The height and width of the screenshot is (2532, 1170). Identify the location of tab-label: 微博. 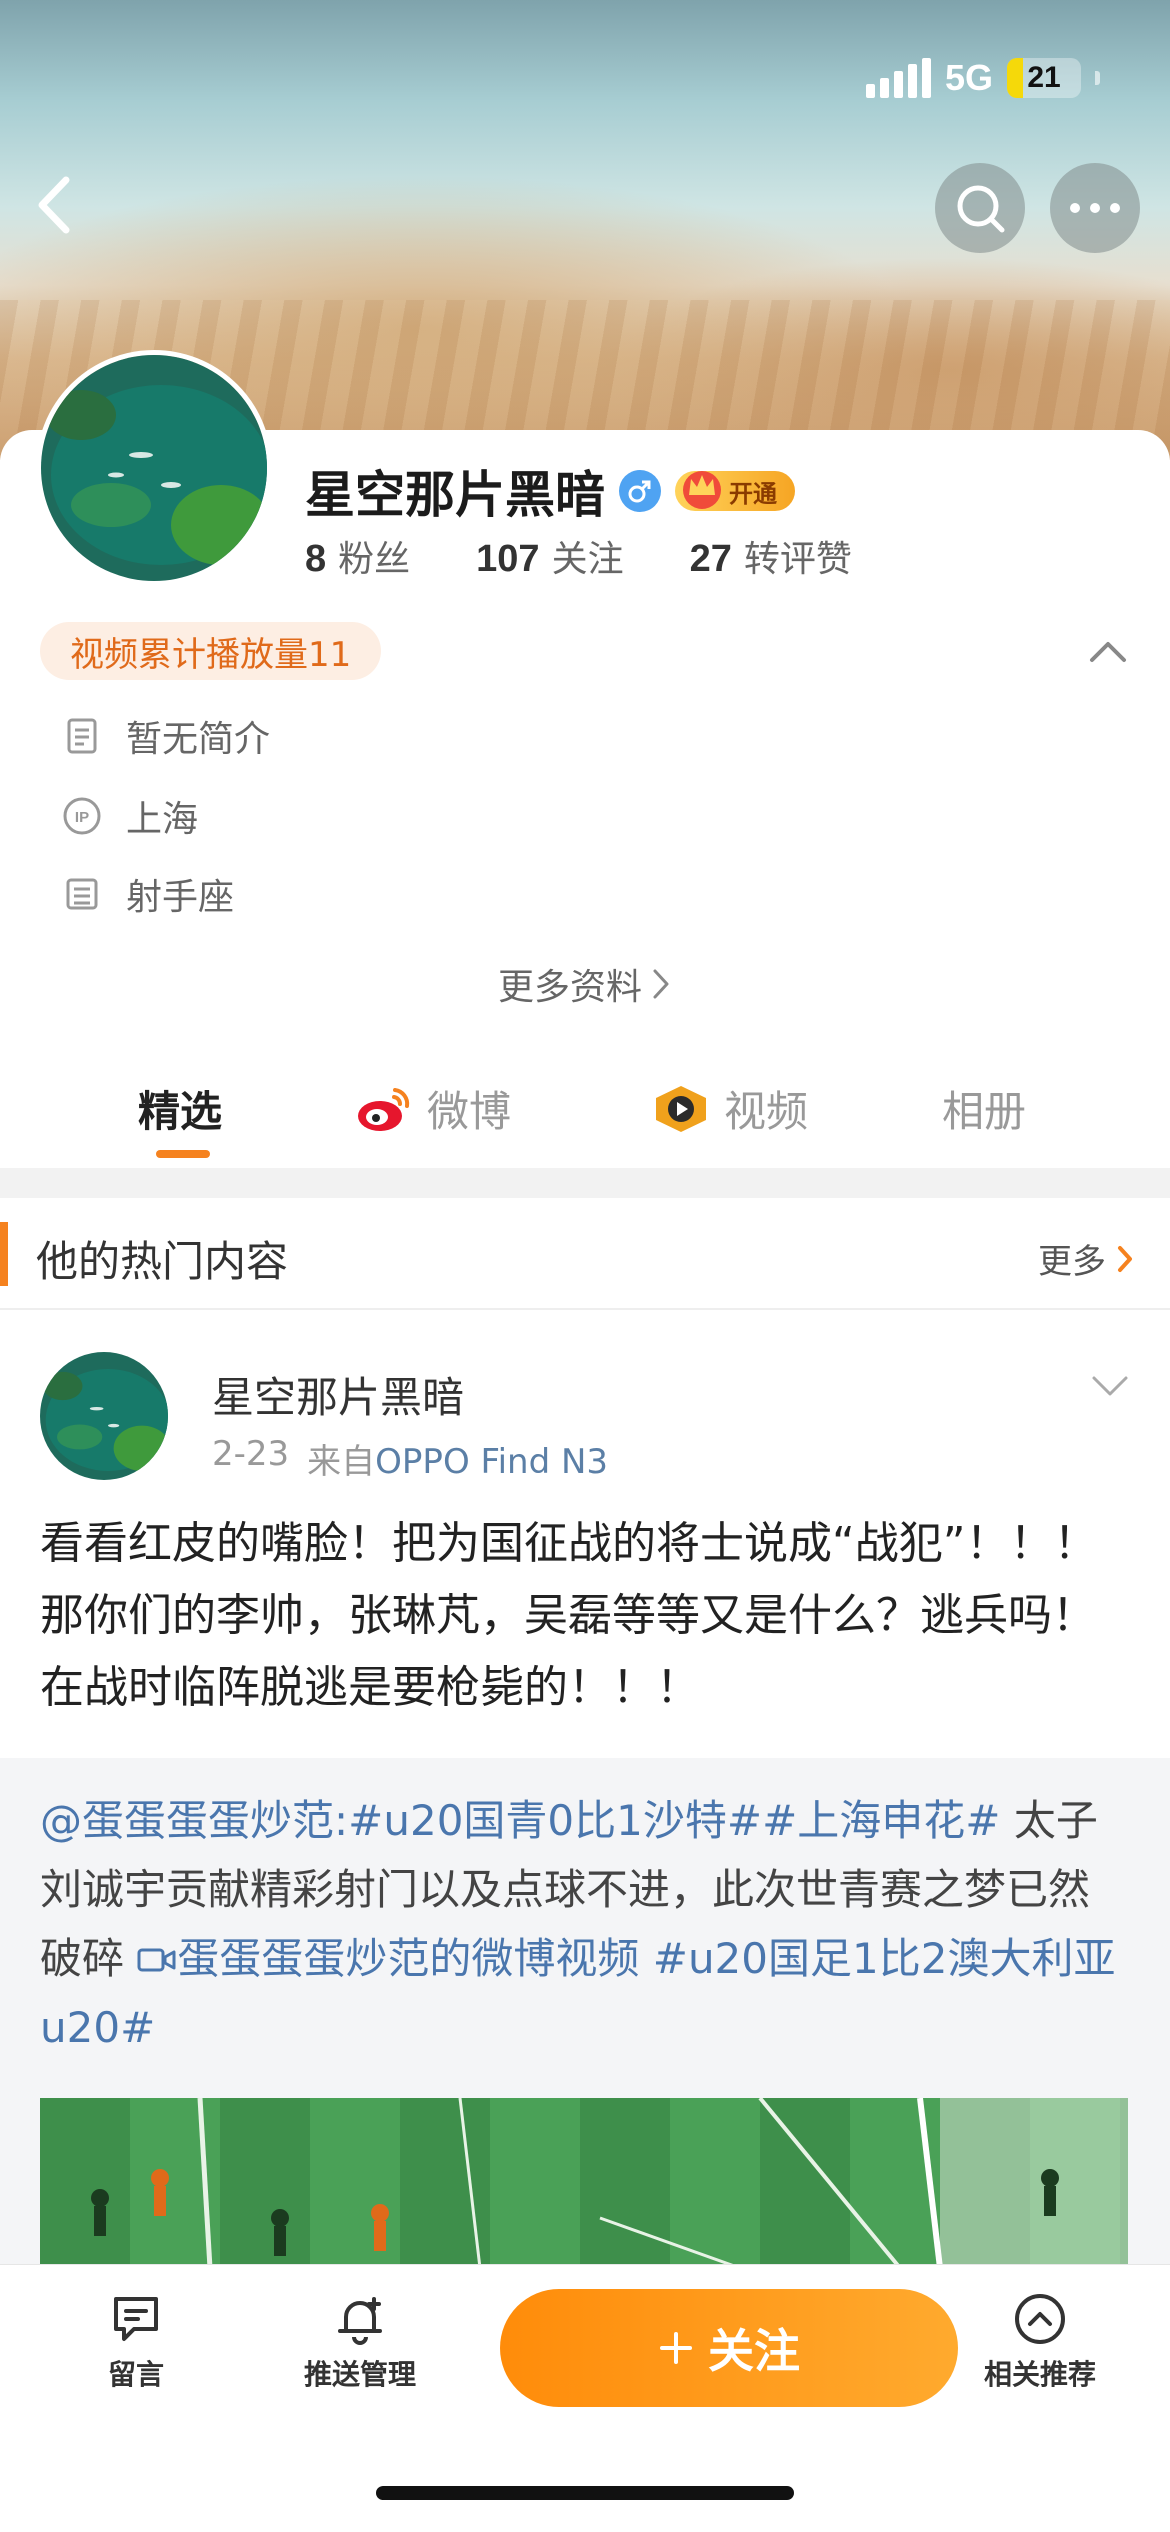
(469, 1111).